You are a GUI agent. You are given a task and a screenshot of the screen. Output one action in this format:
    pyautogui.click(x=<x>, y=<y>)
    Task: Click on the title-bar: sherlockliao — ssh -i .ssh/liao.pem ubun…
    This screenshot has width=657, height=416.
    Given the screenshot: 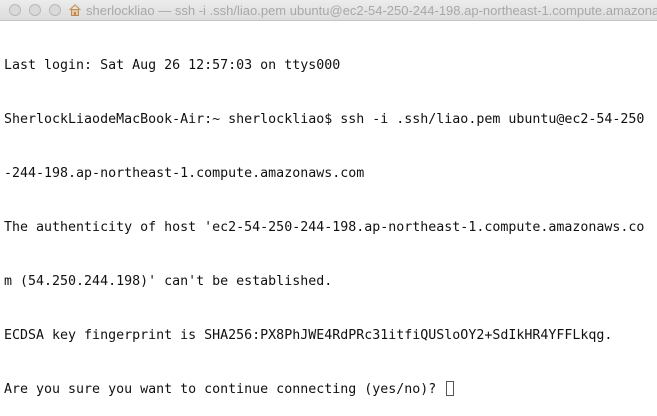 What is the action you would take?
    pyautogui.click(x=328, y=10)
    